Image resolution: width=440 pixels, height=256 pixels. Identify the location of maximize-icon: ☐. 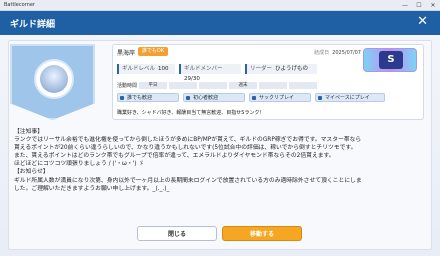
(419, 5).